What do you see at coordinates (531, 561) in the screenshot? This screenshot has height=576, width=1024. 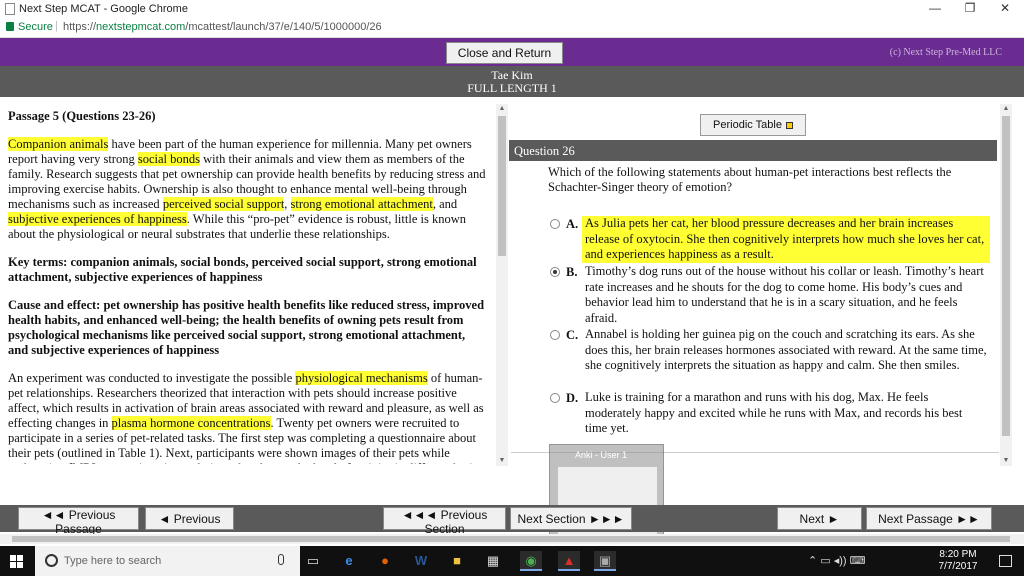 I see `chrome-icon: ◉` at bounding box center [531, 561].